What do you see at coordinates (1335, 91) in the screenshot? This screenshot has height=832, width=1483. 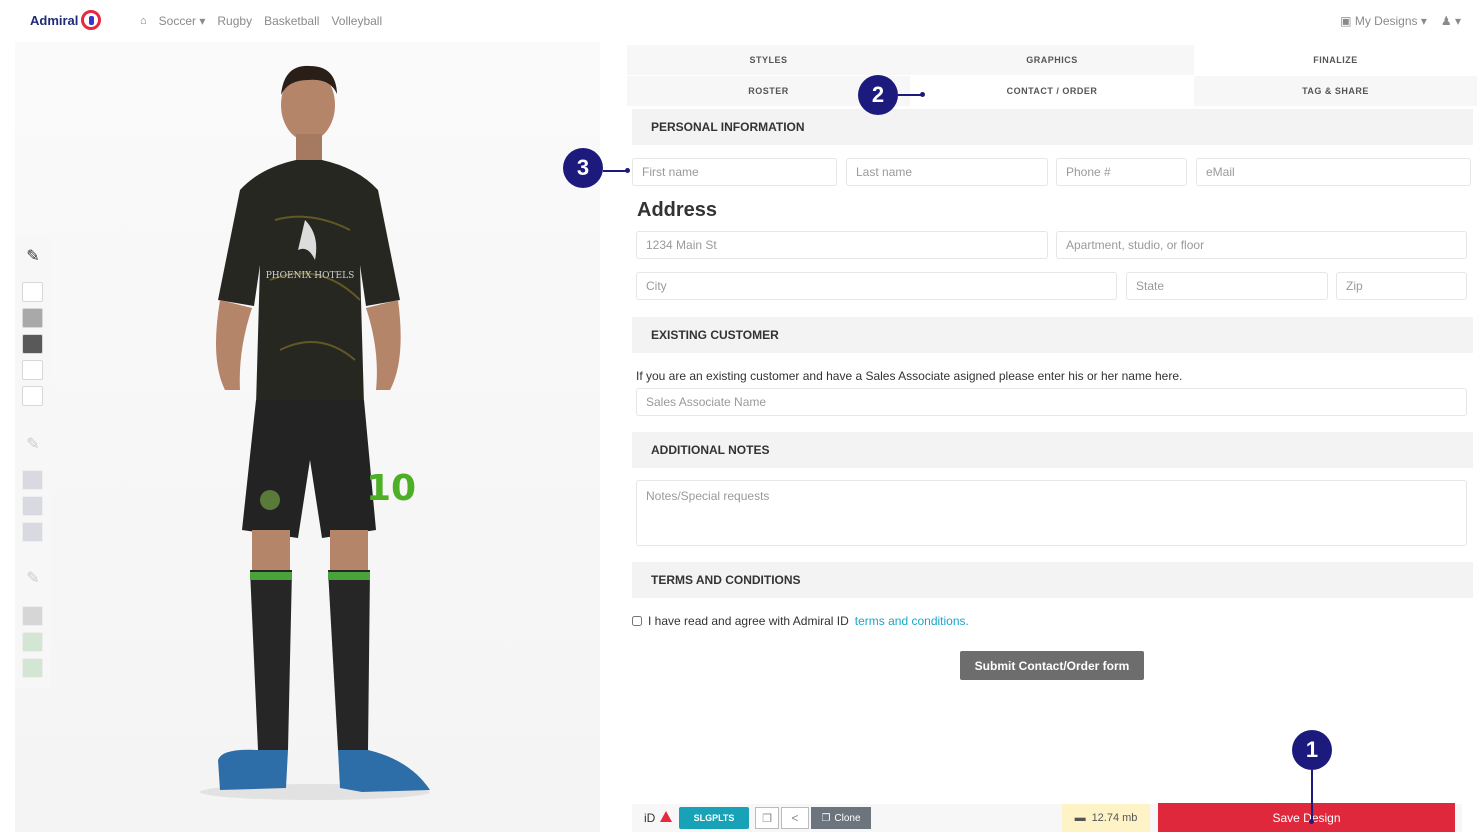 I see `tab-tag-share: TAG & SHARE` at bounding box center [1335, 91].